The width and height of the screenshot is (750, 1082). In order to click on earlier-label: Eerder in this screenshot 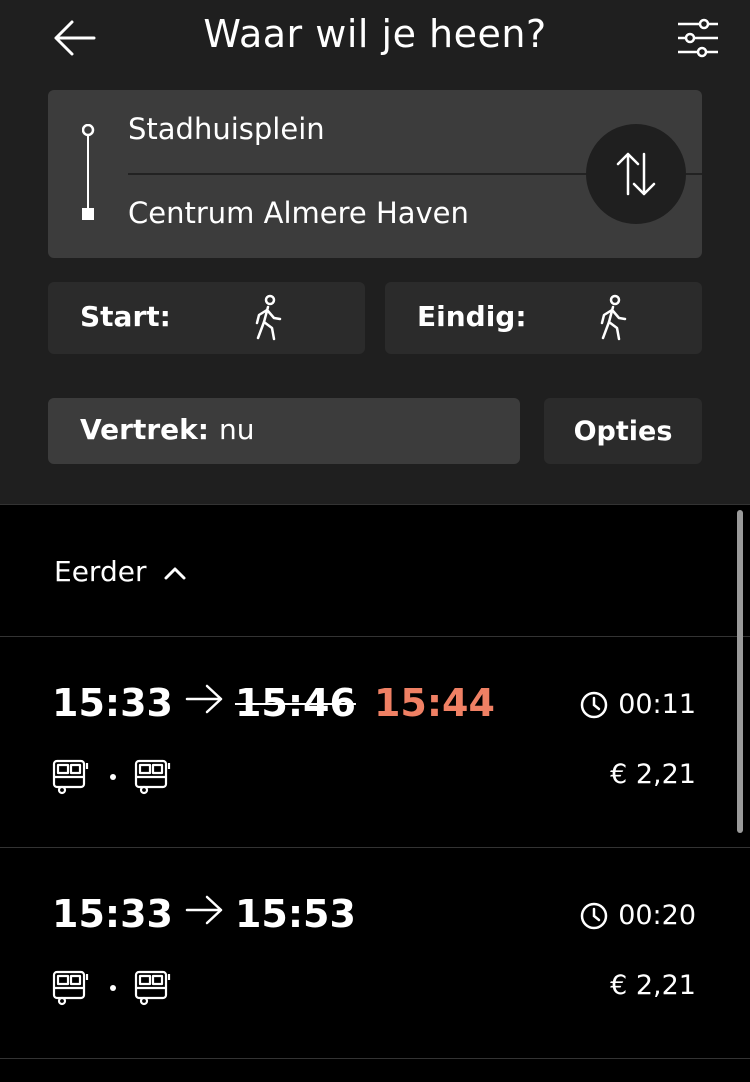, I will do `click(100, 571)`.